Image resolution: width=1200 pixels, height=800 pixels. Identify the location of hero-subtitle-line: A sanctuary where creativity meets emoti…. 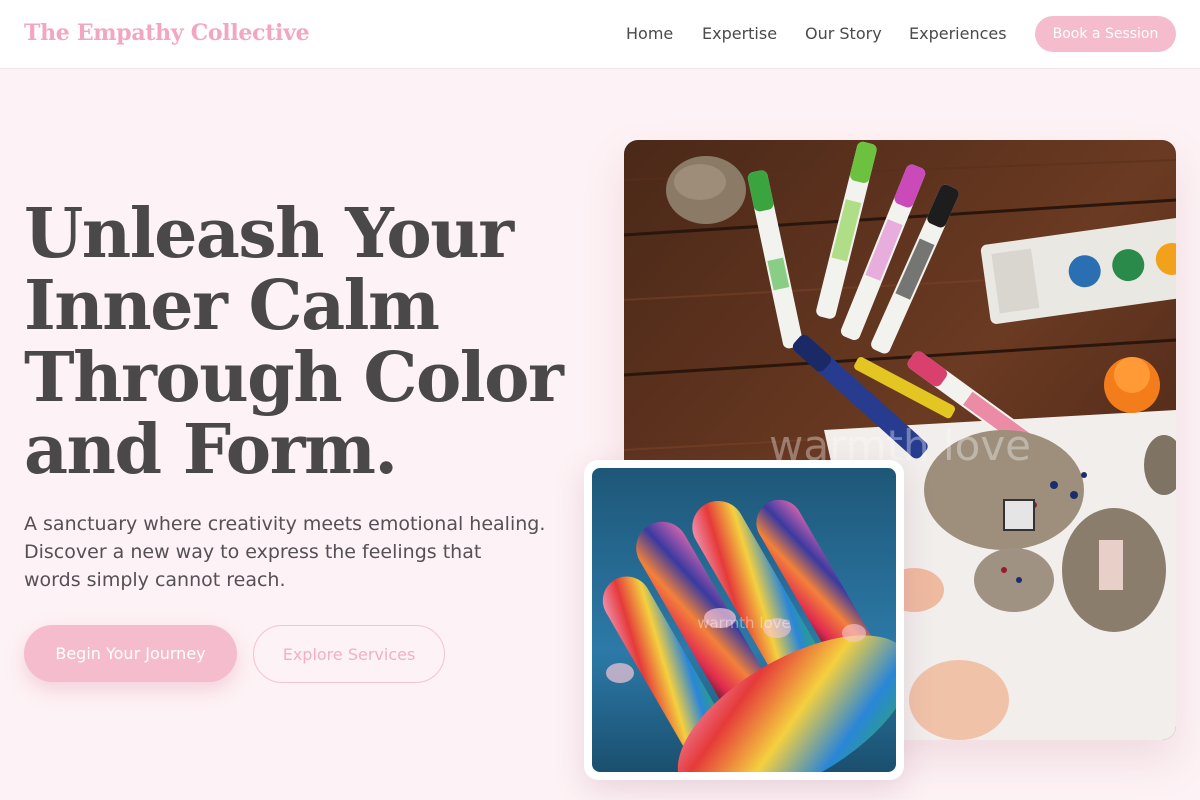
(285, 524).